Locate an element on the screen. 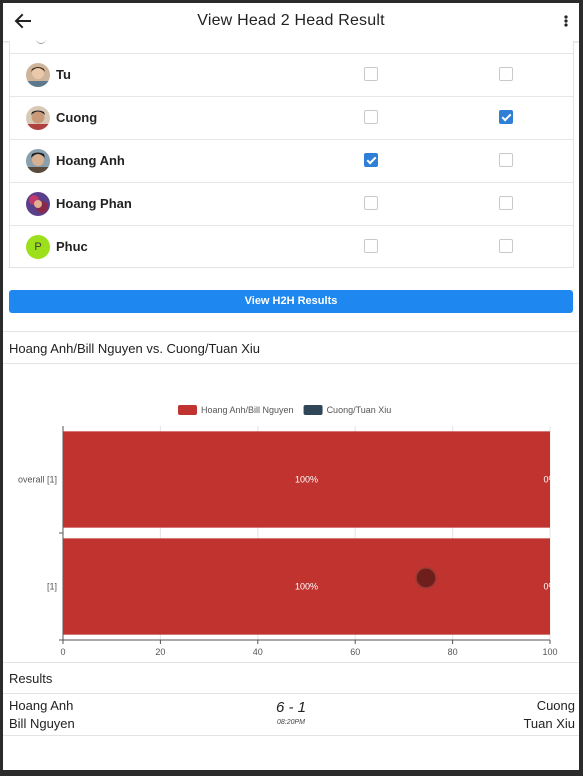 The width and height of the screenshot is (583, 776). player-name: Hoang Phan is located at coordinates (94, 203).